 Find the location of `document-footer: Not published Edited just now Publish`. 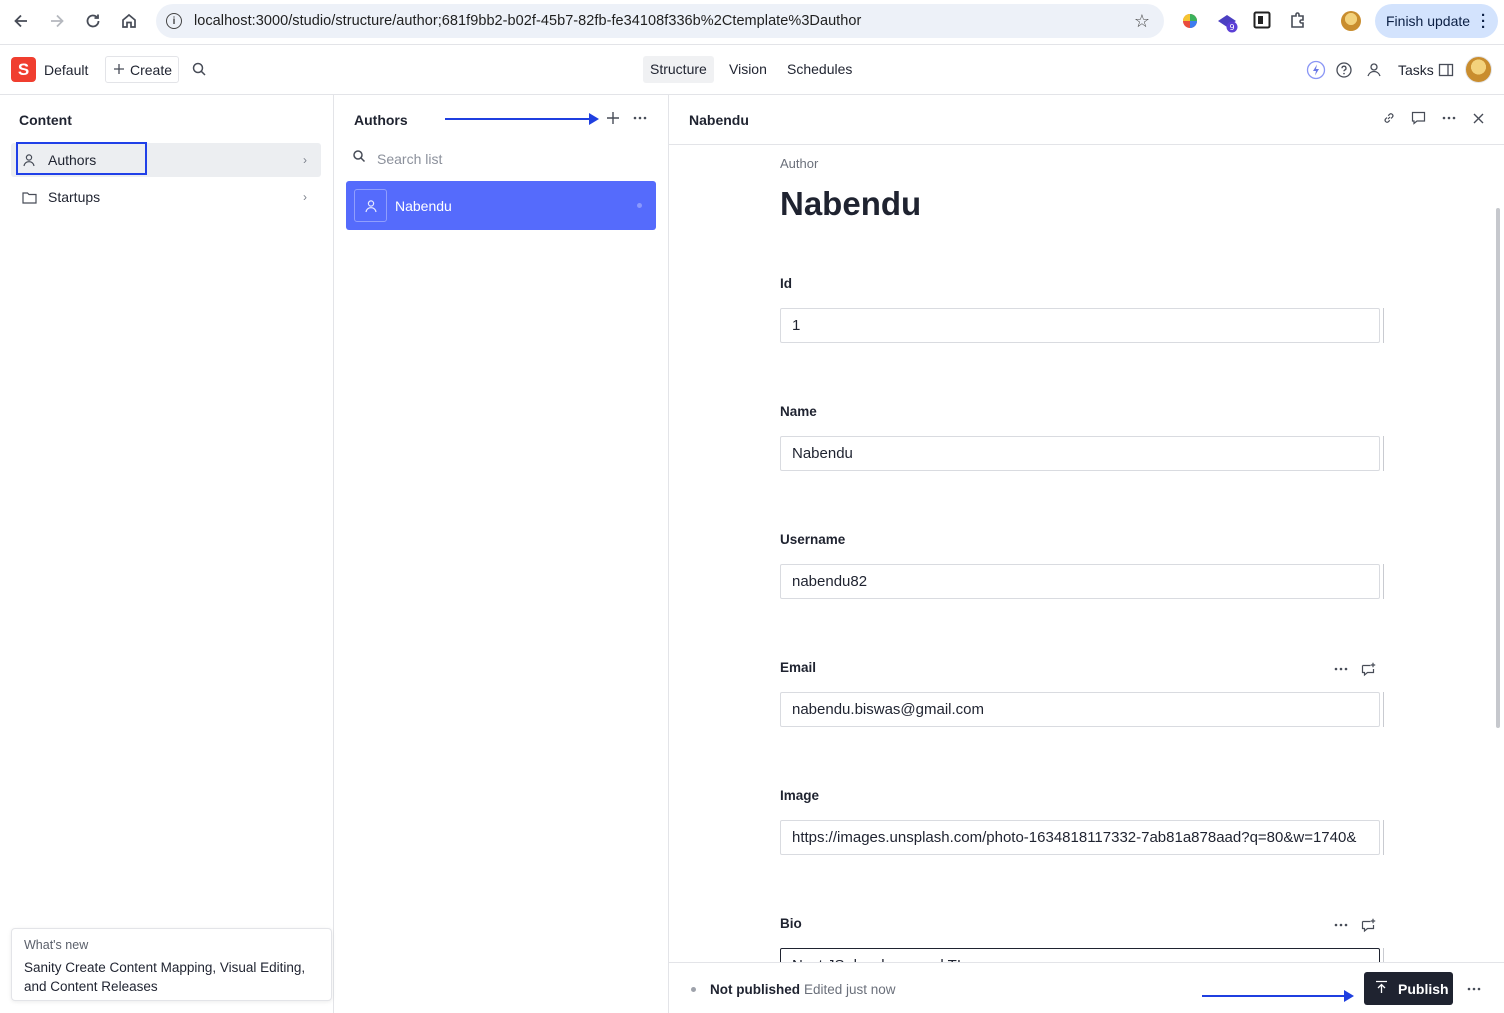

document-footer: Not published Edited just now Publish is located at coordinates (1086, 987).